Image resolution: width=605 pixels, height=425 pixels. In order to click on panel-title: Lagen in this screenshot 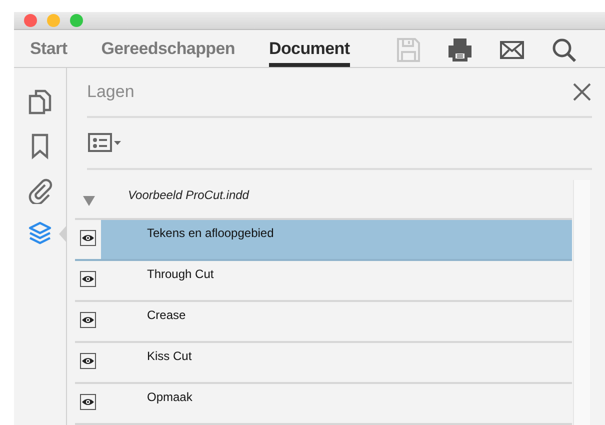, I will do `click(110, 92)`.